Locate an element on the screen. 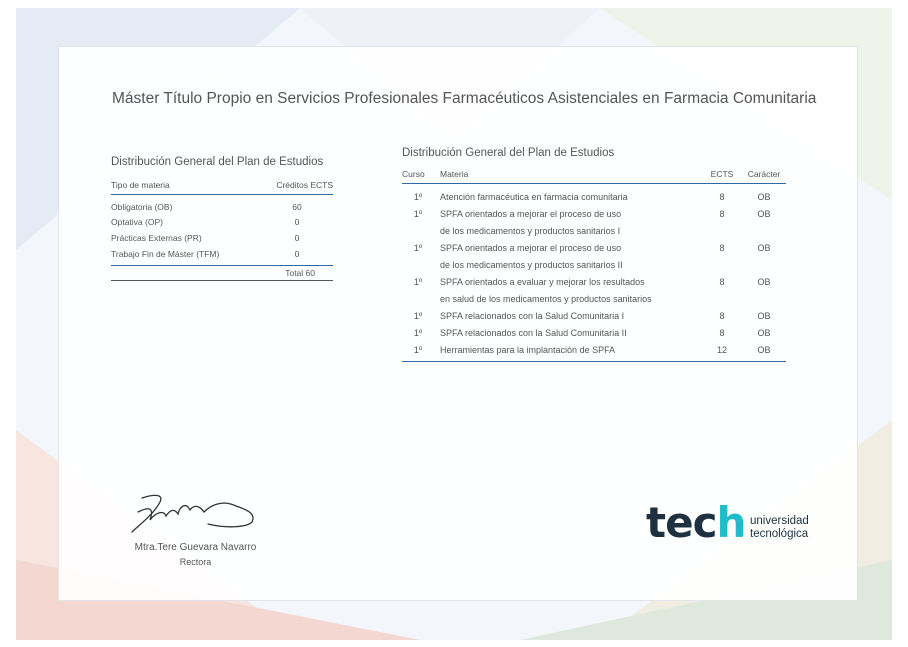 The height and width of the screenshot is (647, 908). table-row: Optativa (OP) 0 is located at coordinates (222, 223).